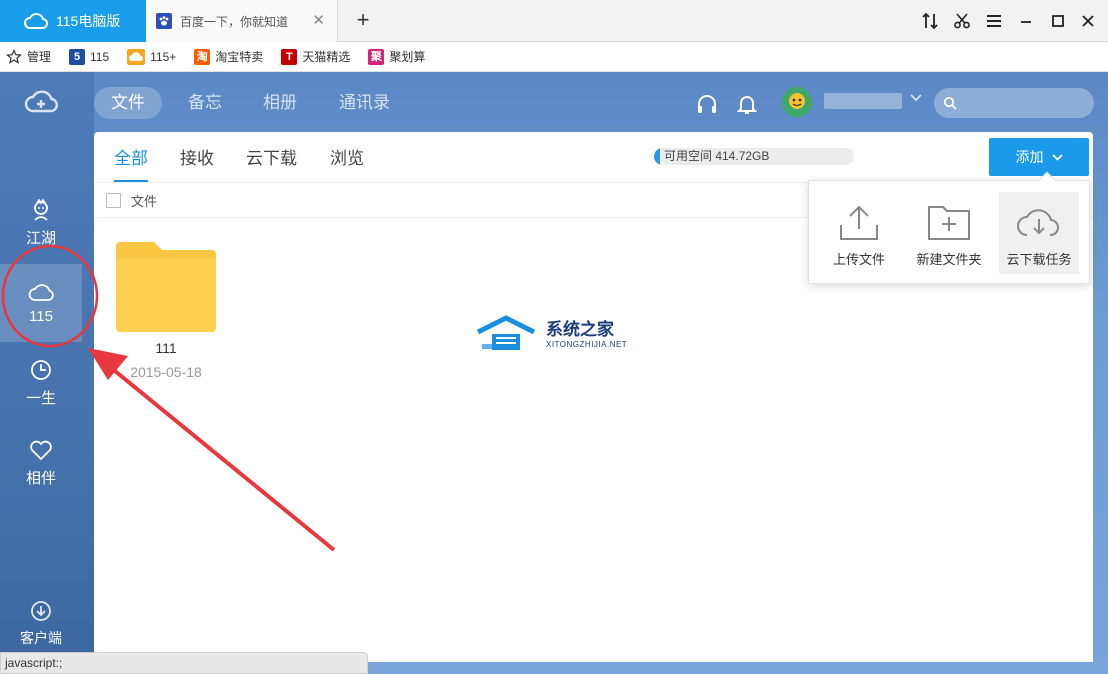 The height and width of the screenshot is (674, 1108). Describe the element at coordinates (166, 285) in the screenshot. I see `folder-icon` at that location.